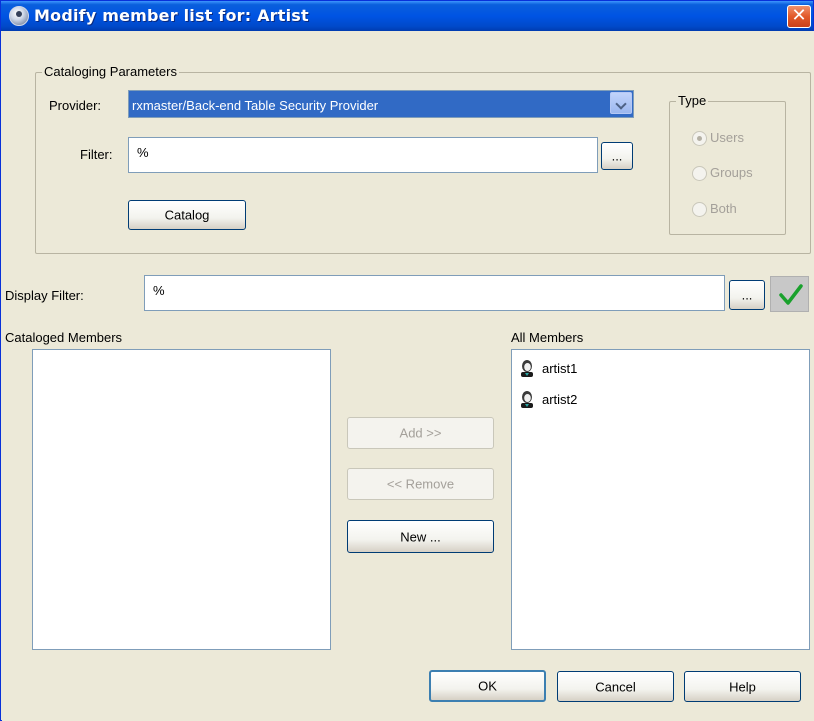 The width and height of the screenshot is (814, 721). I want to click on close-button: ✕, so click(799, 16).